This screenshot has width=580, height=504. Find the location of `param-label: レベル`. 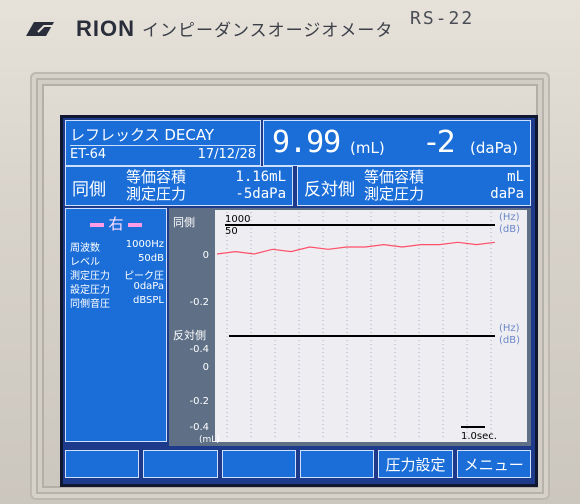

param-label: レベル is located at coordinates (85, 262).